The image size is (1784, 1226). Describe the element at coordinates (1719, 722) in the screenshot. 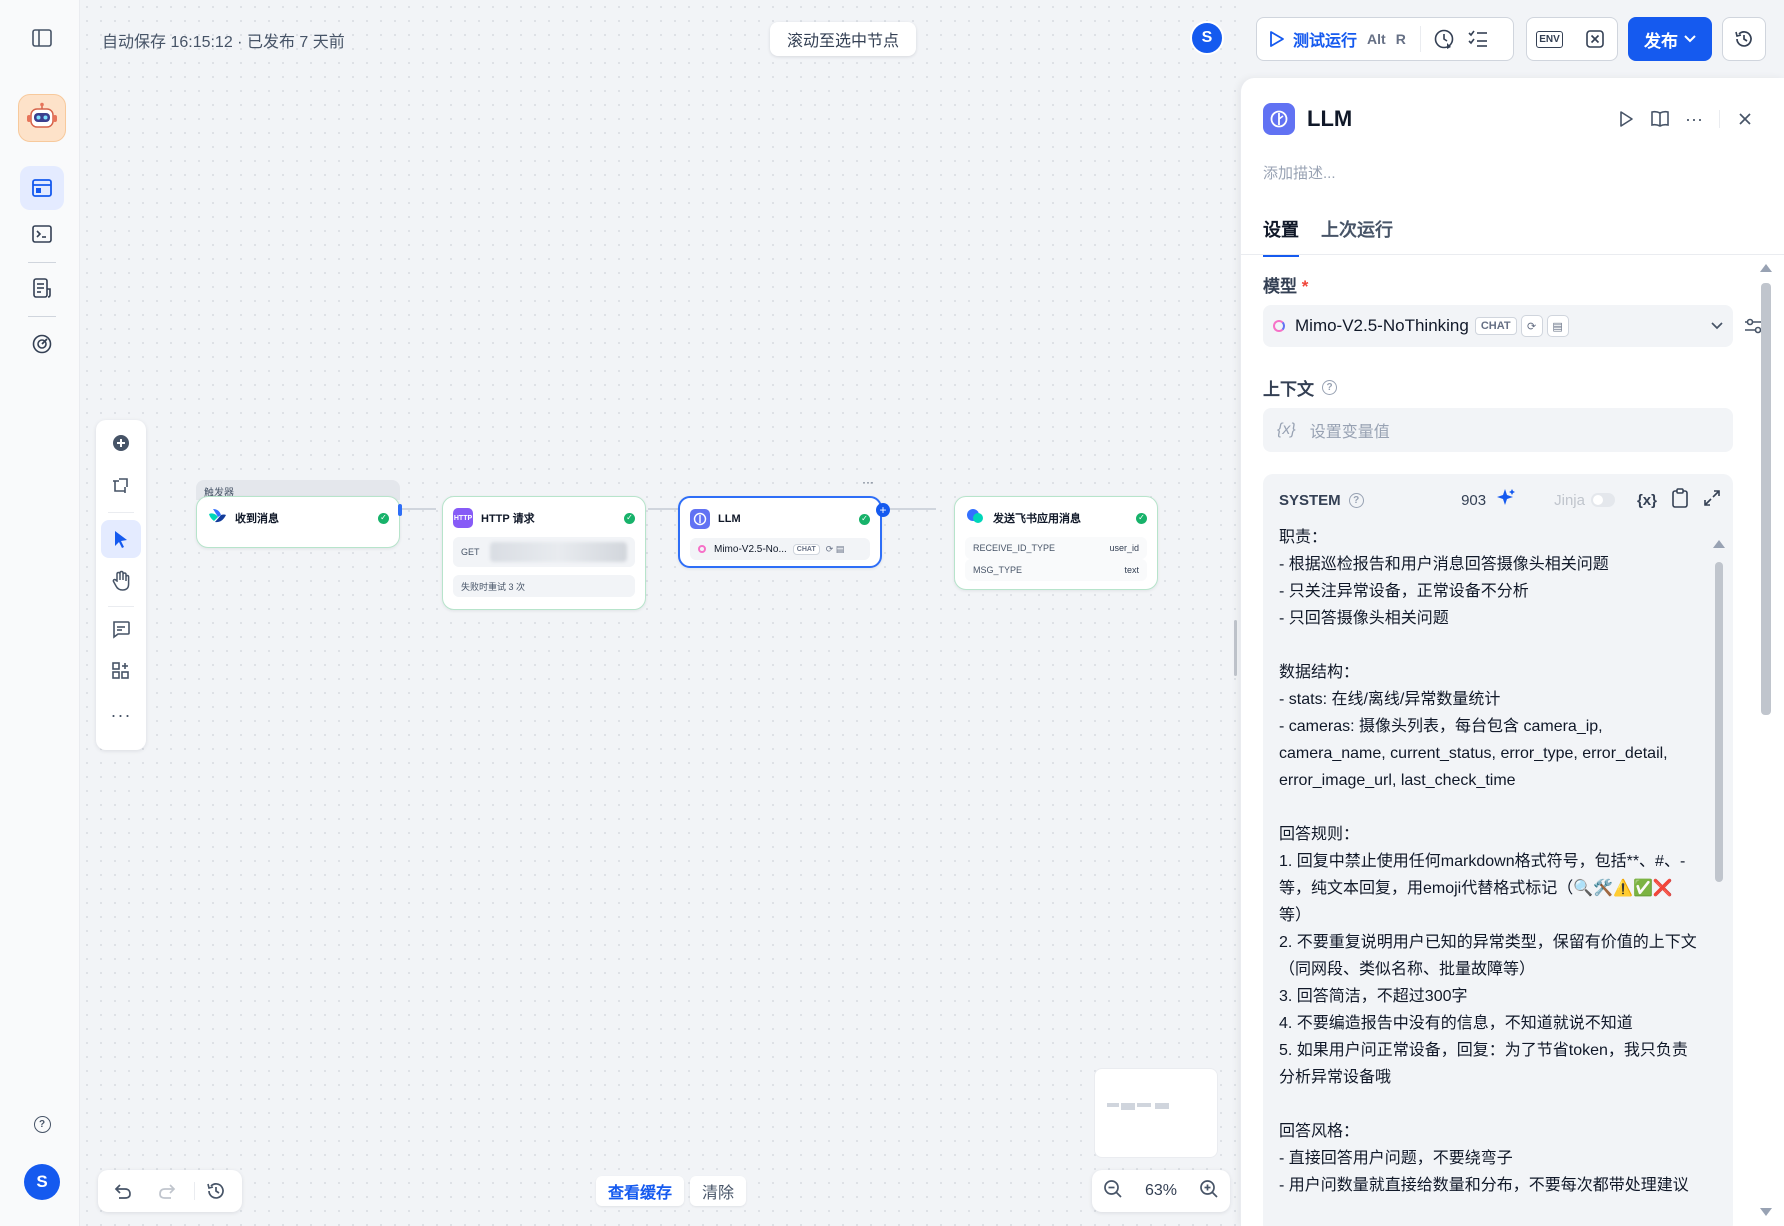

I see `prompt-scrollbar` at that location.